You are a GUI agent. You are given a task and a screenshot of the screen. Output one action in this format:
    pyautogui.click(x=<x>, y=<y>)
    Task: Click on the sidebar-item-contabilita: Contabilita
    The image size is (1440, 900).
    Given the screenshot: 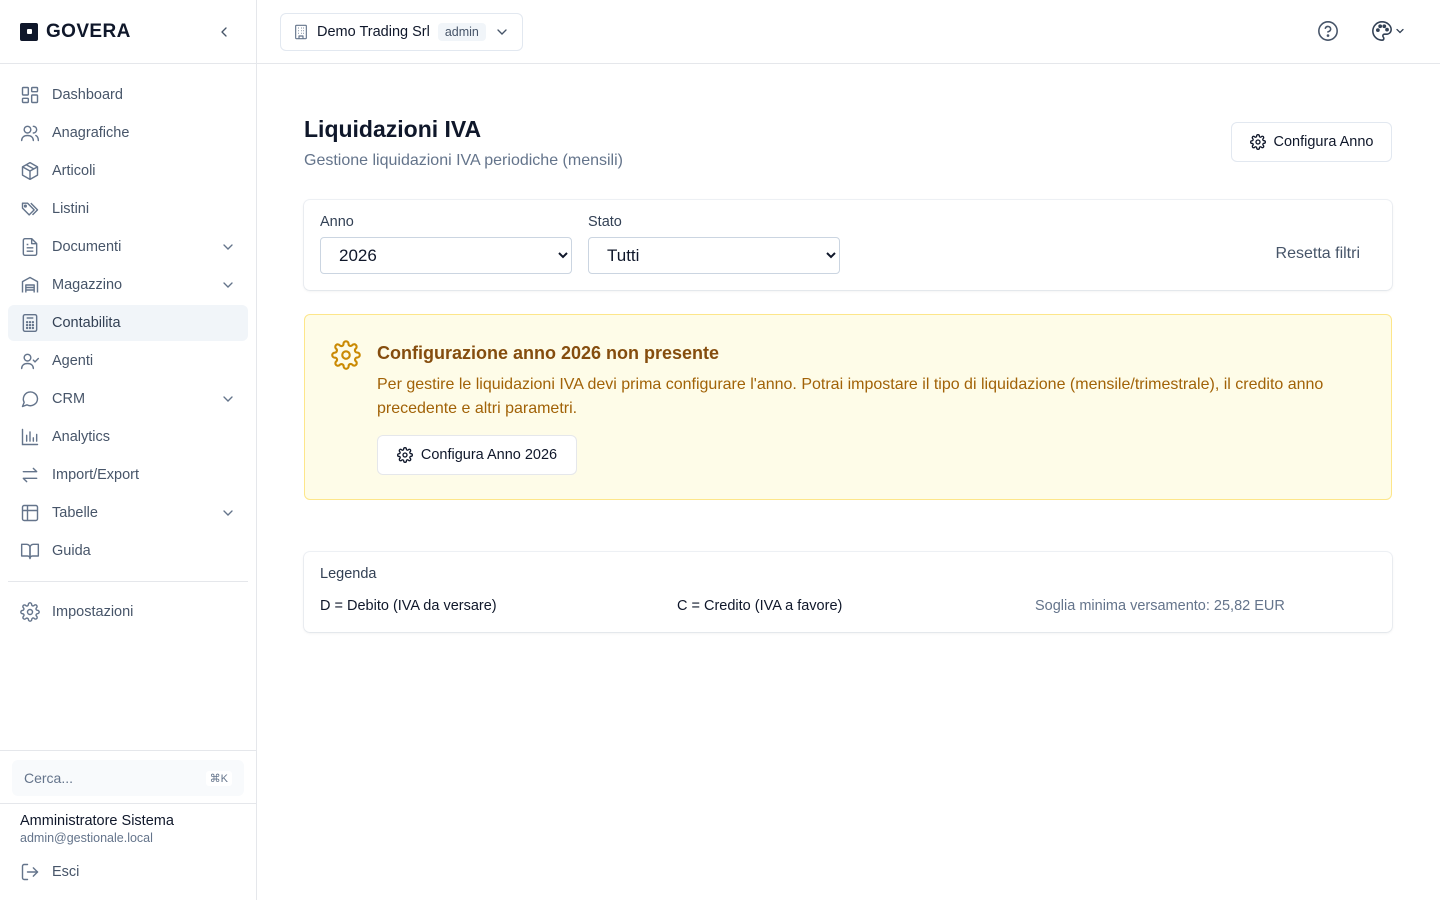 What is the action you would take?
    pyautogui.click(x=128, y=323)
    